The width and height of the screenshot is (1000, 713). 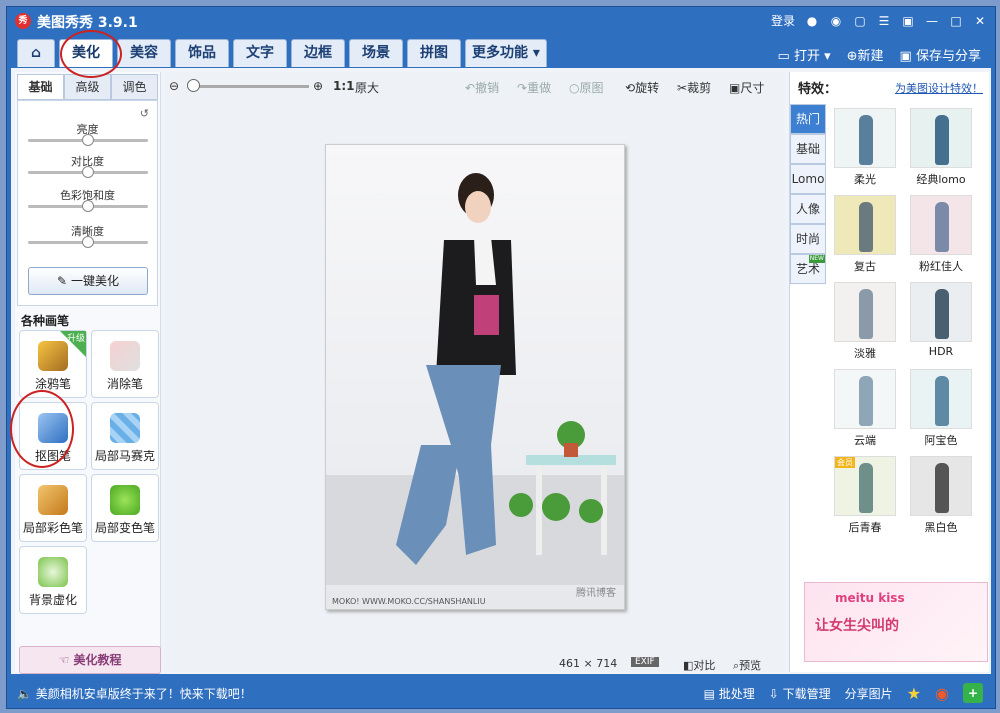 What do you see at coordinates (36, 53) in the screenshot?
I see `home-tab: ⌂` at bounding box center [36, 53].